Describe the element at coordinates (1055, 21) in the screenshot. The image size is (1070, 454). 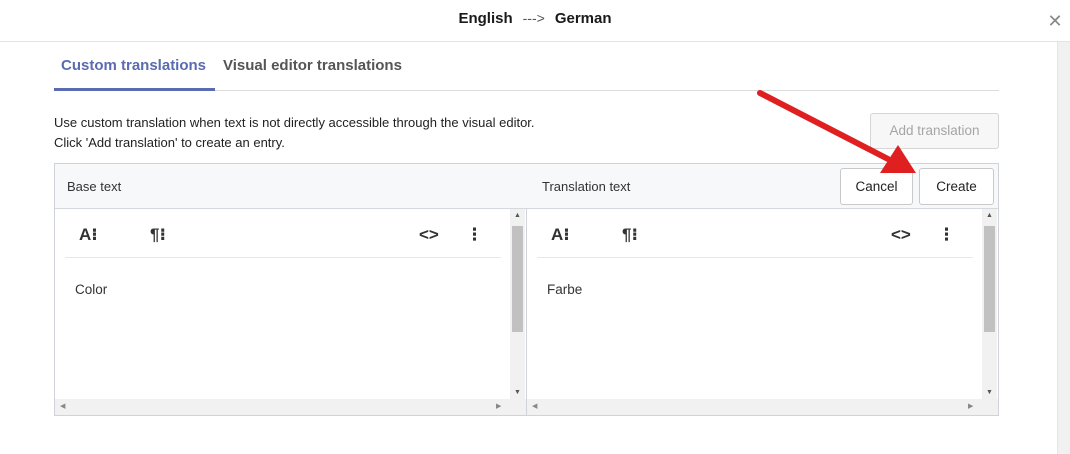
I see `close-icon: ✕` at that location.